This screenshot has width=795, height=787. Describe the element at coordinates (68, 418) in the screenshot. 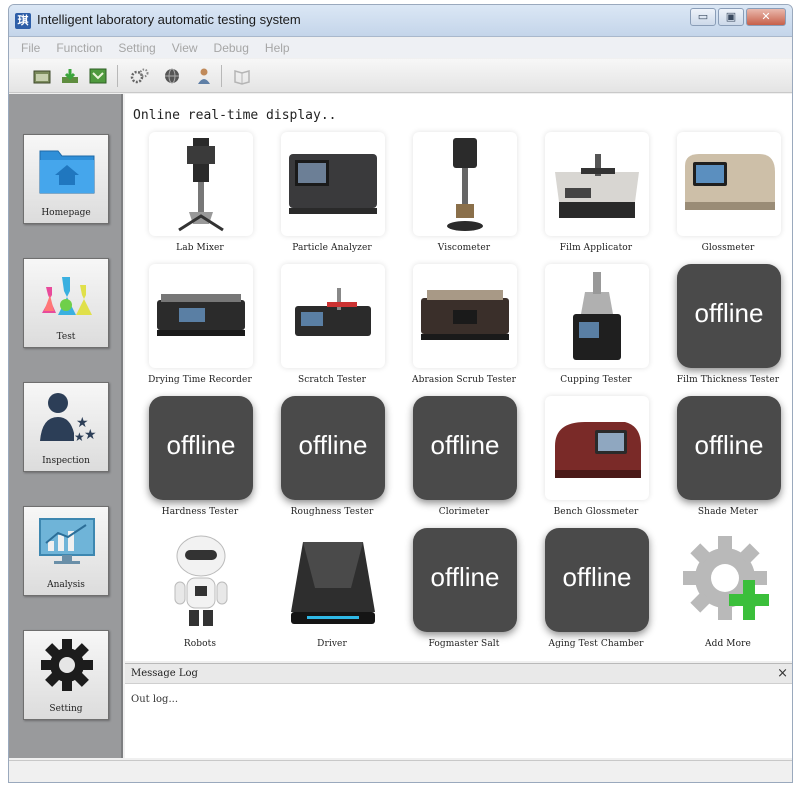

I see `users-star-icon: ★ ★ ★` at that location.